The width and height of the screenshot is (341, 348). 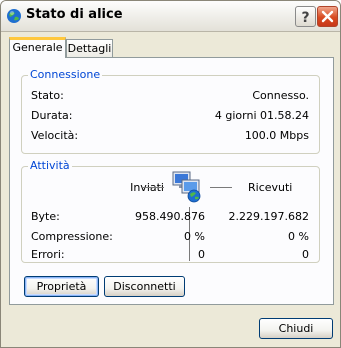 What do you see at coordinates (170, 16) in the screenshot?
I see `title-bar: Stato di alice ?` at bounding box center [170, 16].